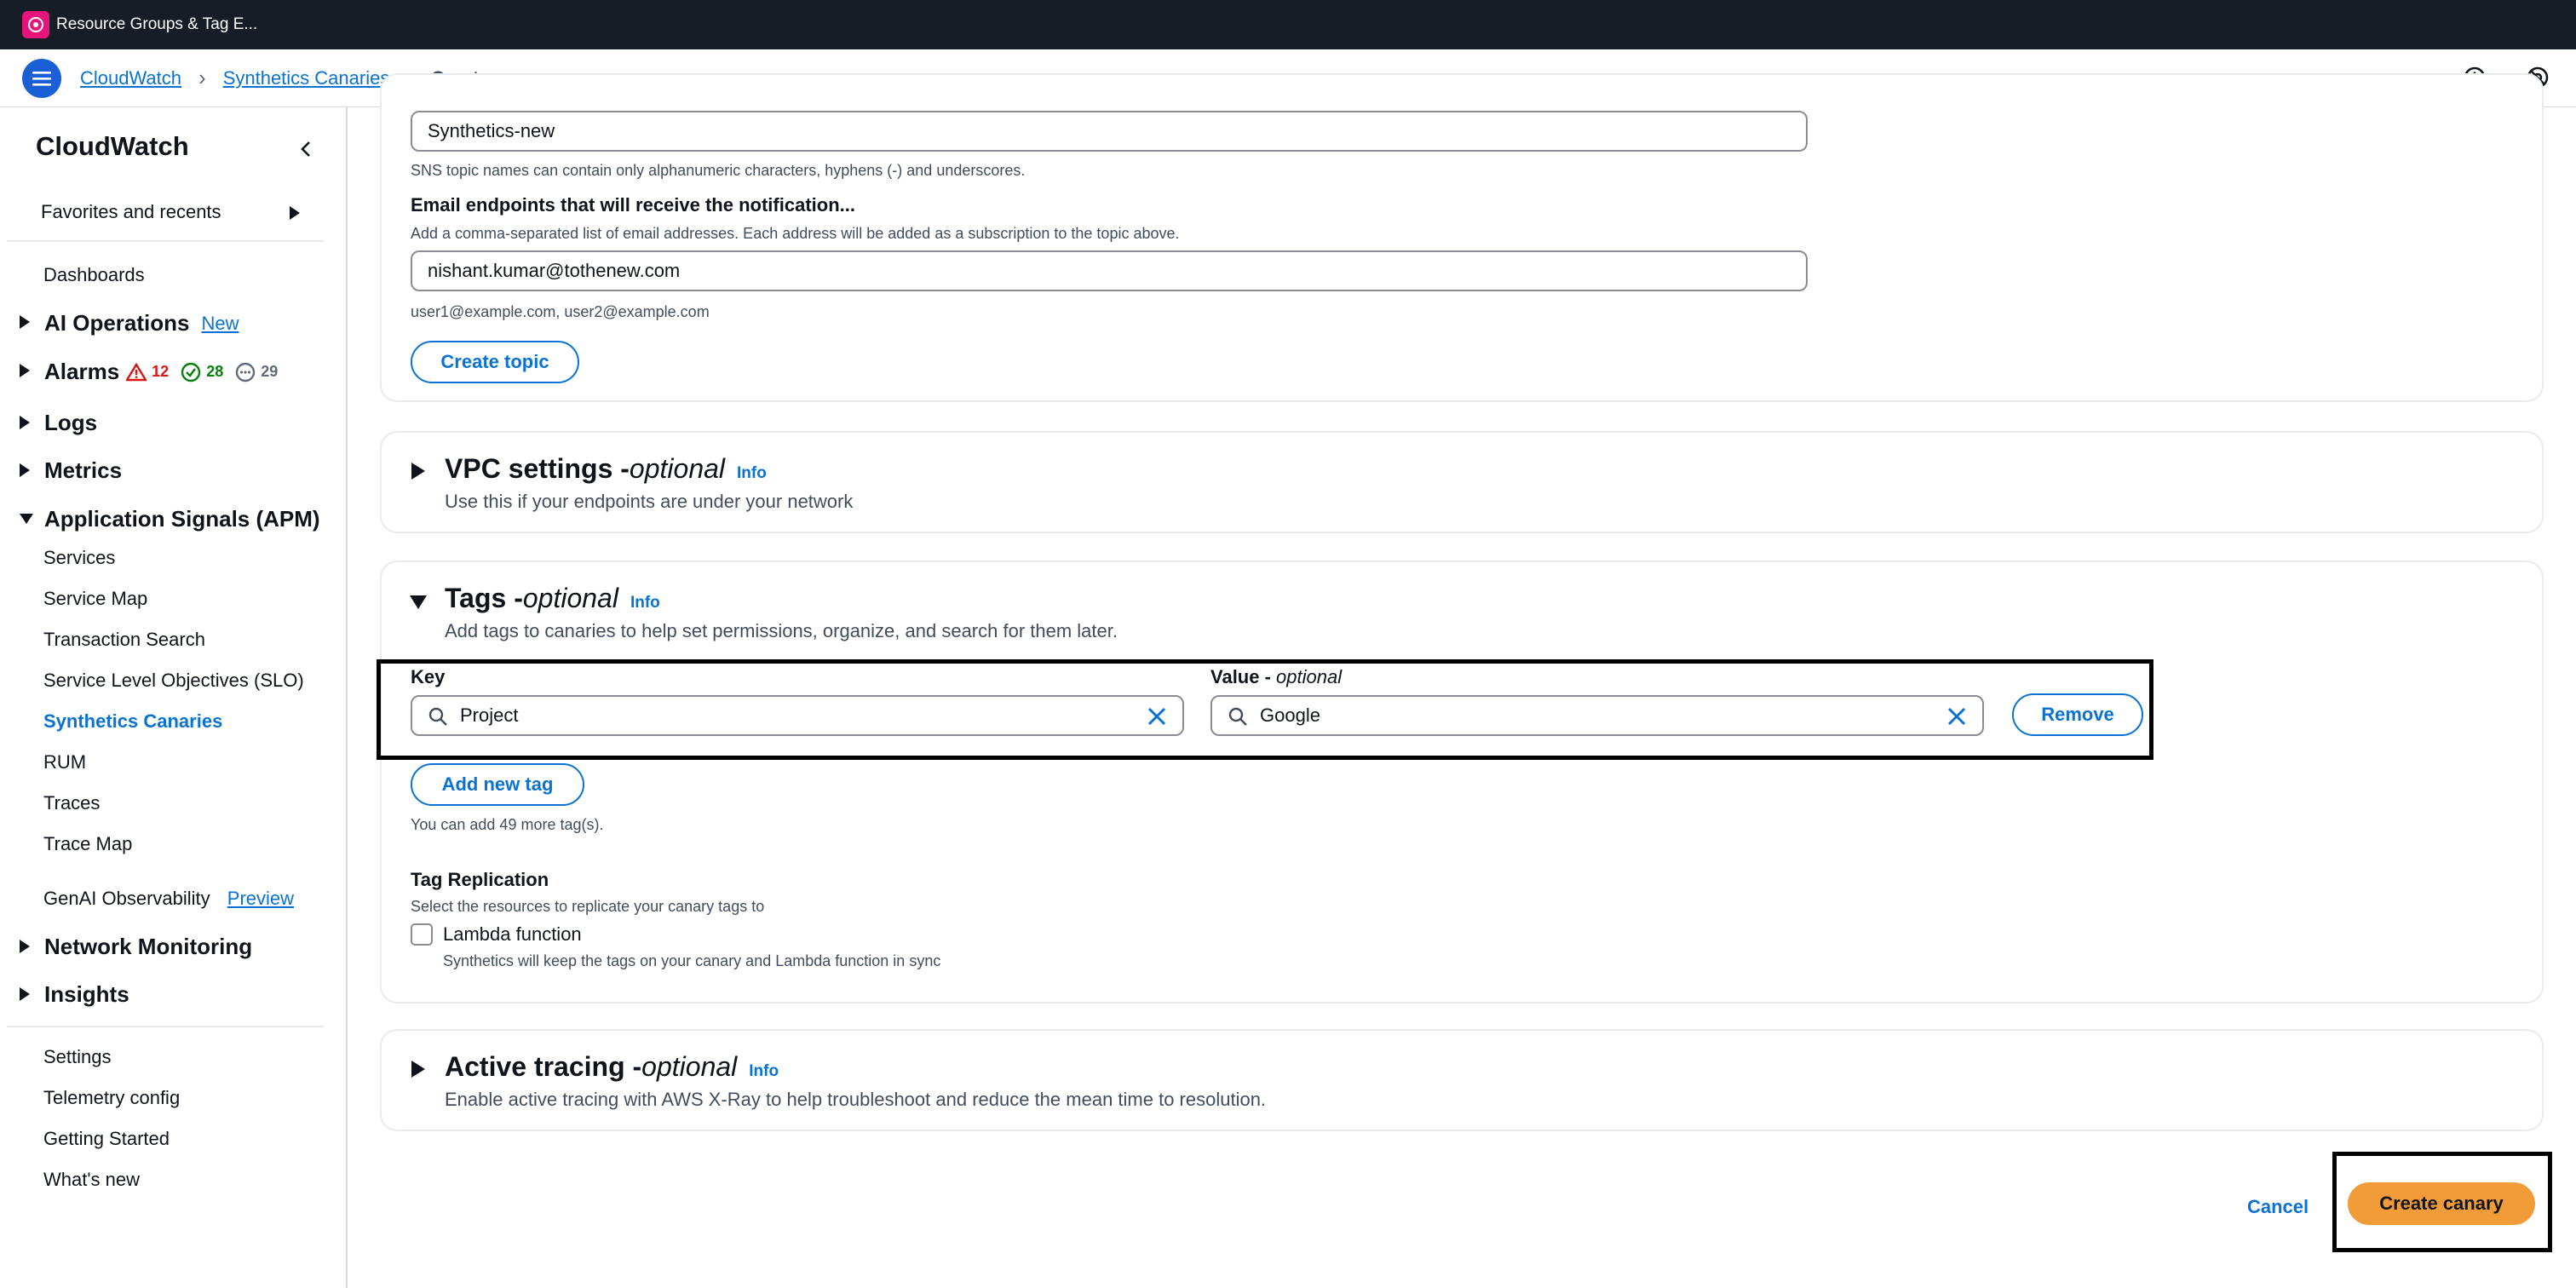 The height and width of the screenshot is (1288, 2576). I want to click on sidebar-section-application-signals: Application Signals (APM), so click(182, 519).